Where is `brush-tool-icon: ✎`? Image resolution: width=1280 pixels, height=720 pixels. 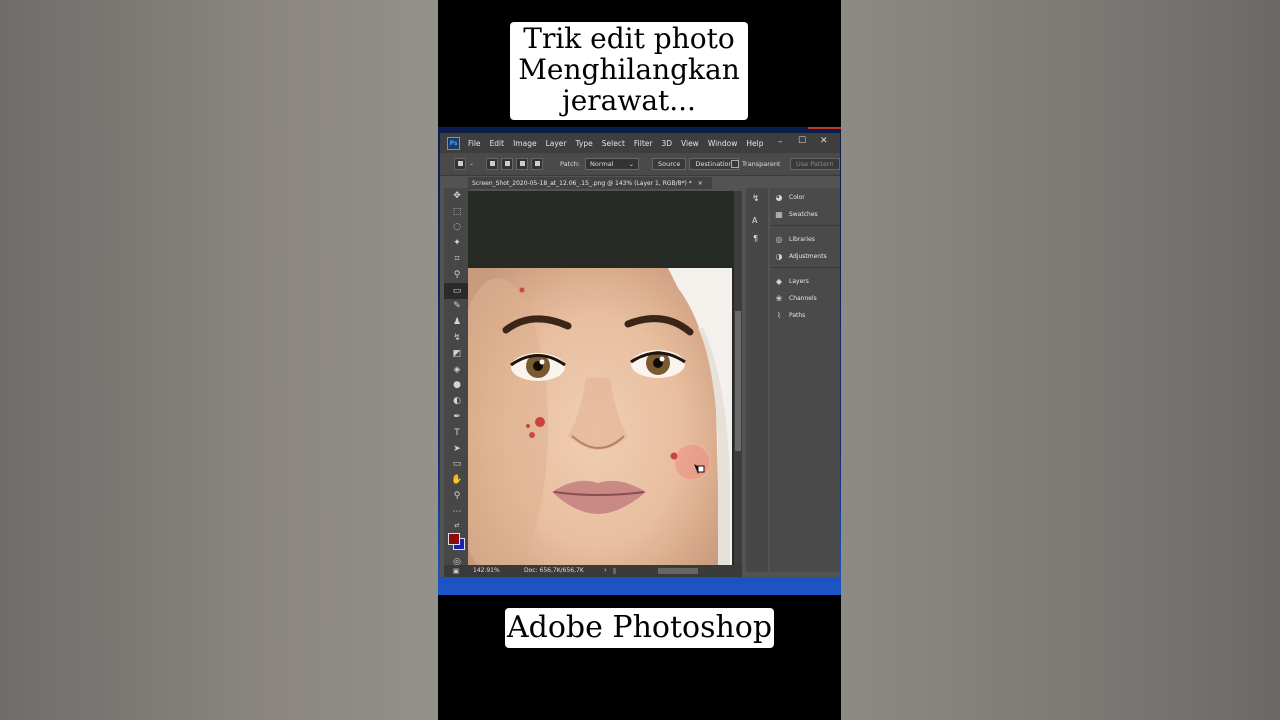
brush-tool-icon: ✎ is located at coordinates (457, 307).